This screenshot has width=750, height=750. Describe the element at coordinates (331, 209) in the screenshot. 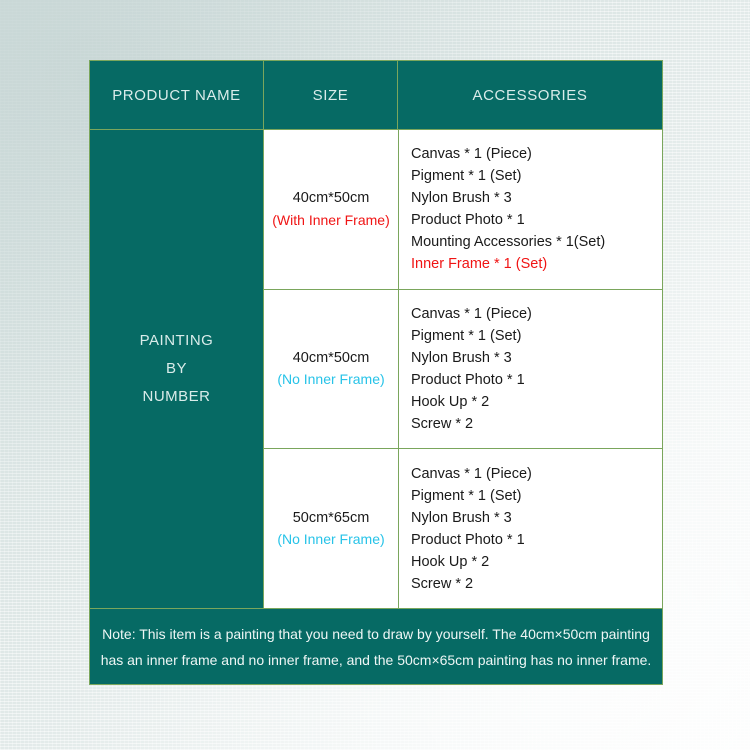

I see `size-cell: 40cm*50cm (With Inner Frame)` at that location.